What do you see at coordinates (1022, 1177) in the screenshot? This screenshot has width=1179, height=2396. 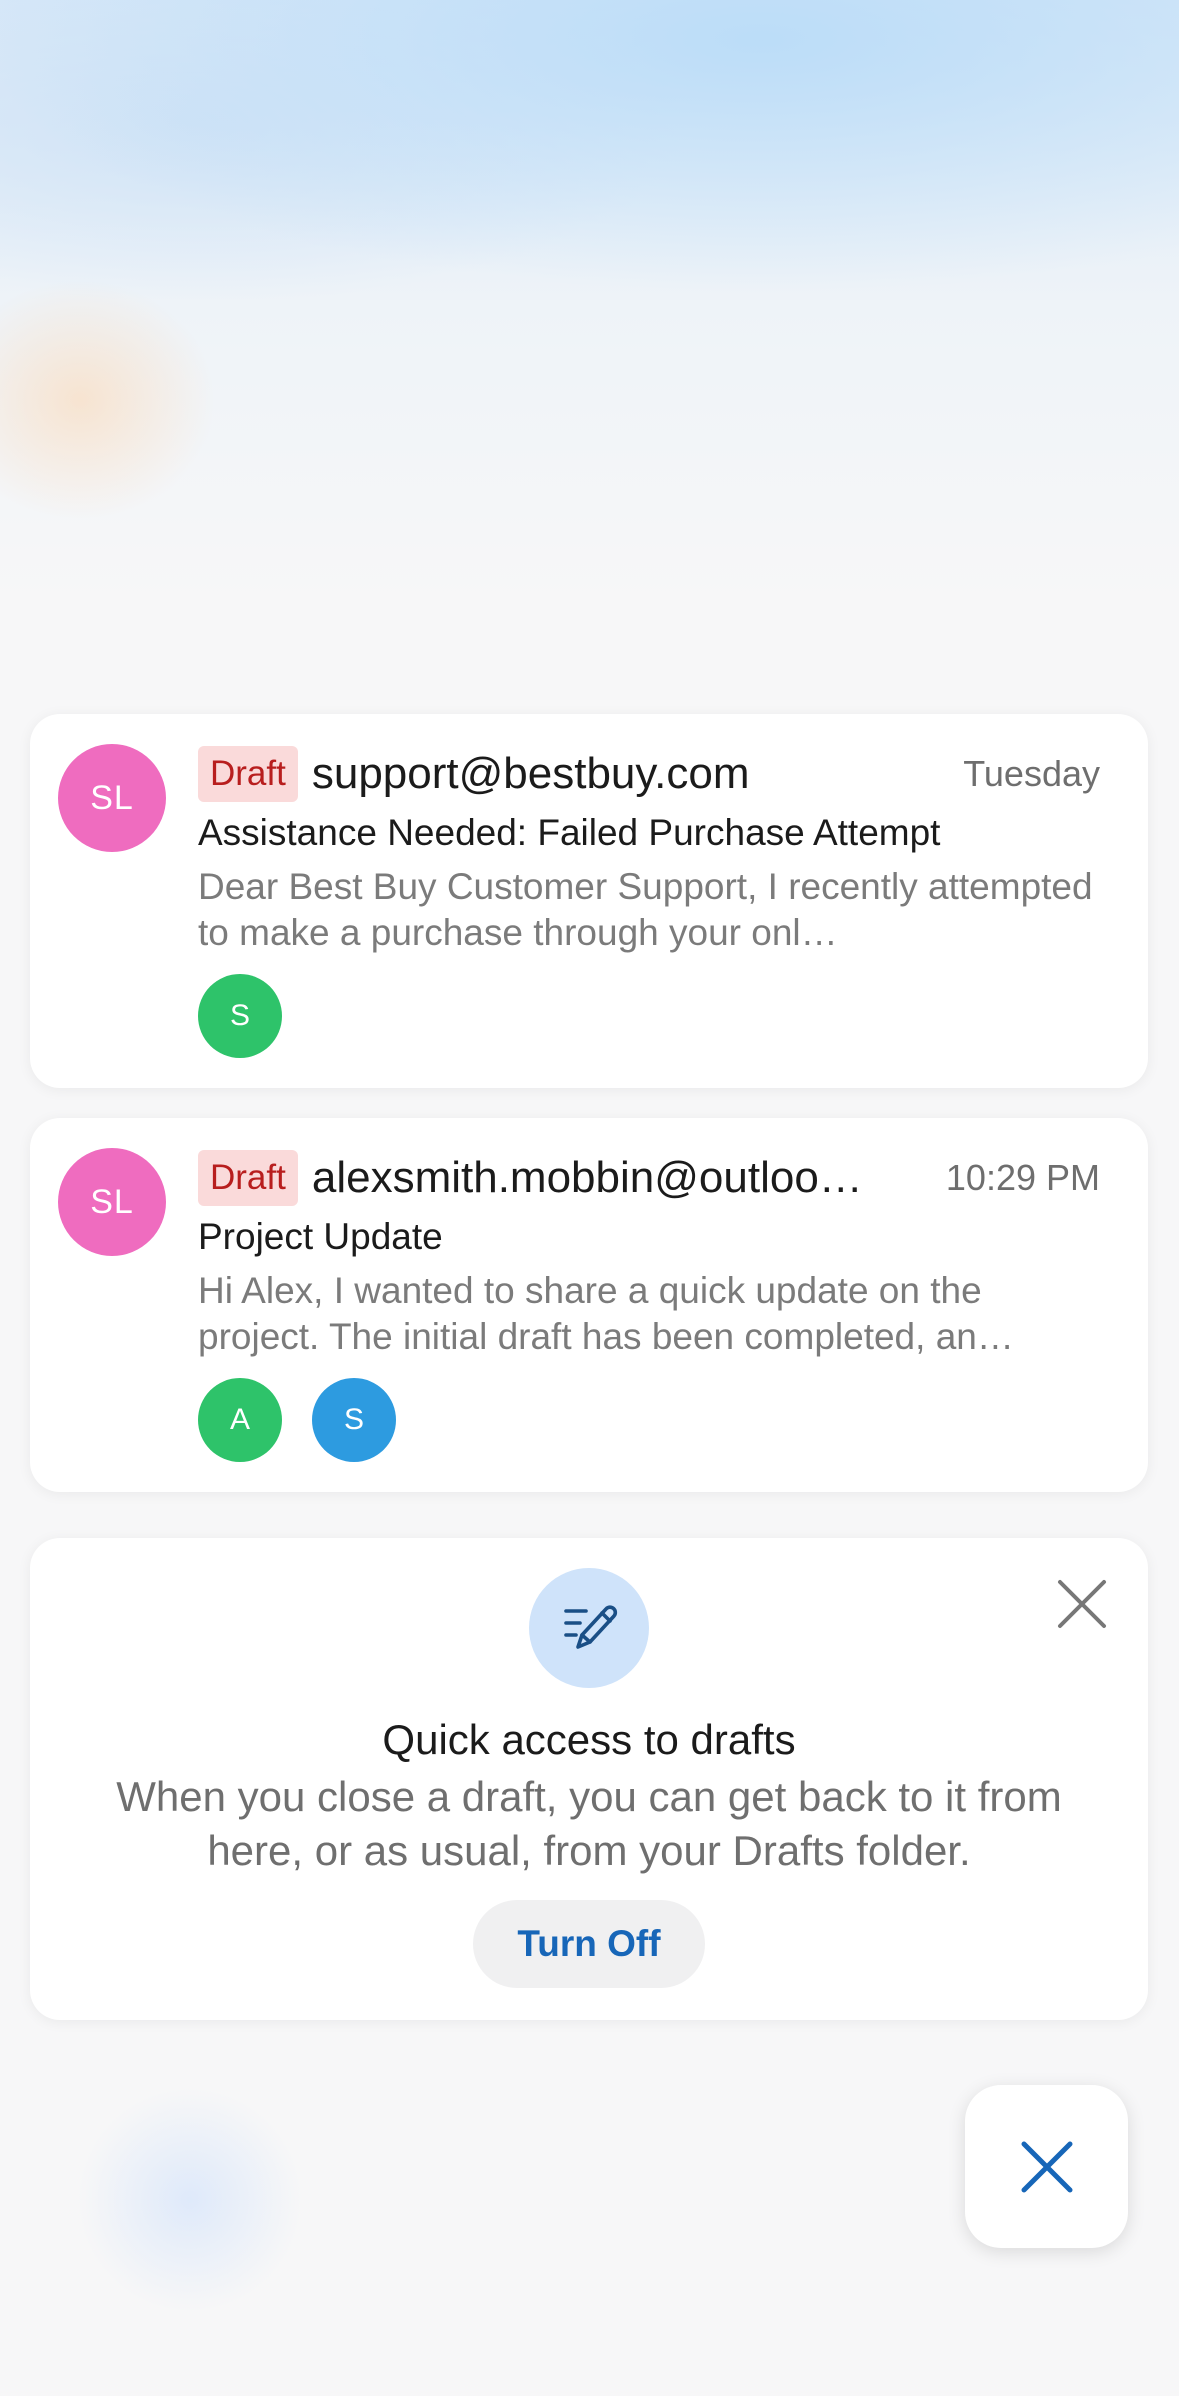 I see `draft-timestamp: 10:29 PM` at bounding box center [1022, 1177].